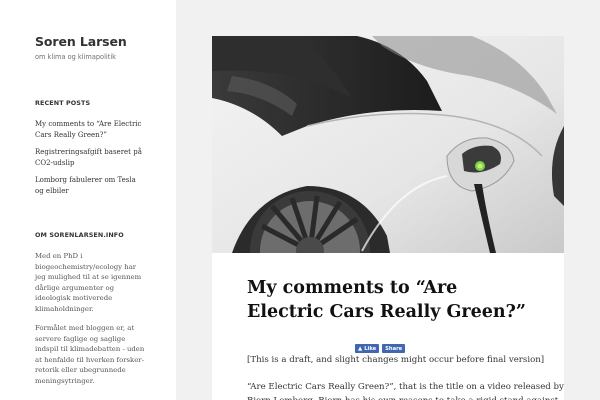 The image size is (600, 400). Describe the element at coordinates (90, 186) in the screenshot. I see `recent-post-link: Lomborg fabulerer om Tesla og elbiler` at that location.